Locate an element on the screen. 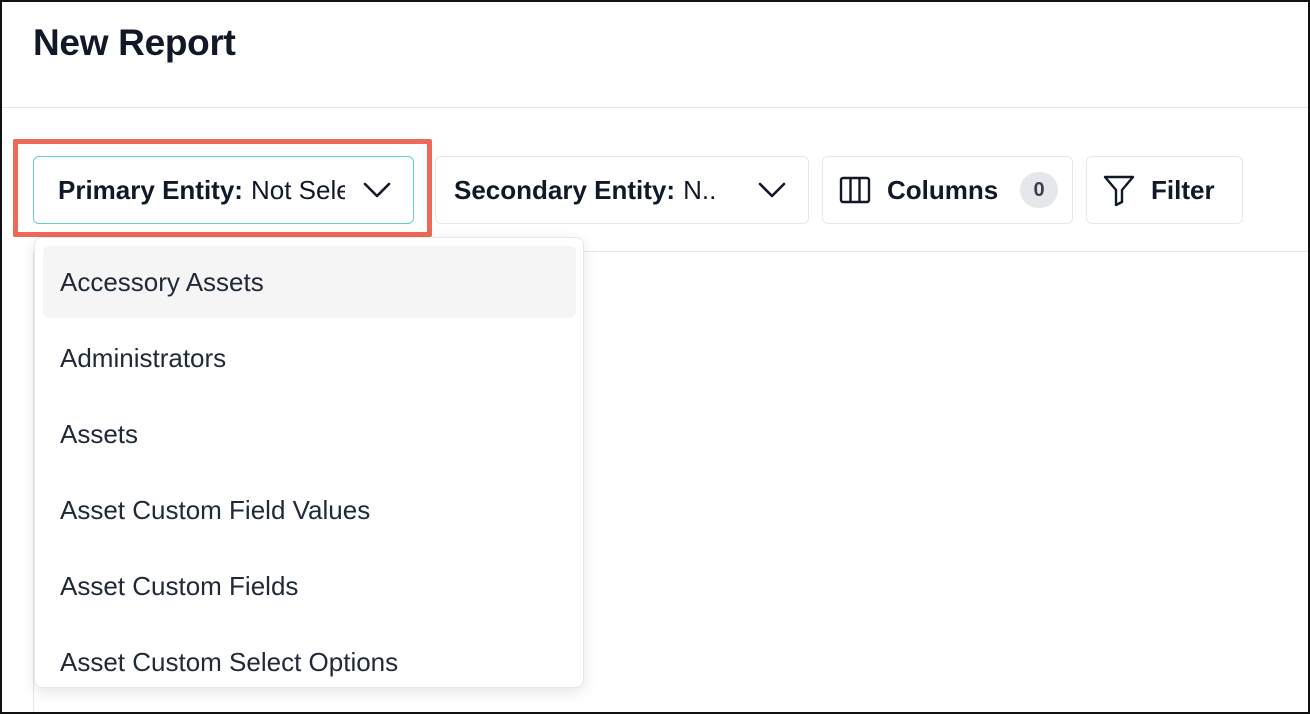 The width and height of the screenshot is (1310, 714). chevron-down-icon is located at coordinates (772, 190).